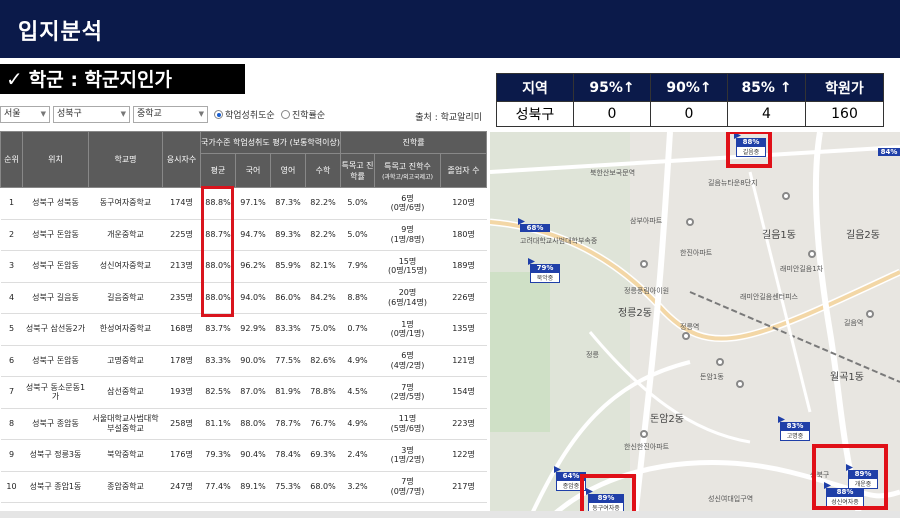 The height and width of the screenshot is (518, 900). What do you see at coordinates (11, 159) in the screenshot?
I see `th-rank: 순위` at bounding box center [11, 159].